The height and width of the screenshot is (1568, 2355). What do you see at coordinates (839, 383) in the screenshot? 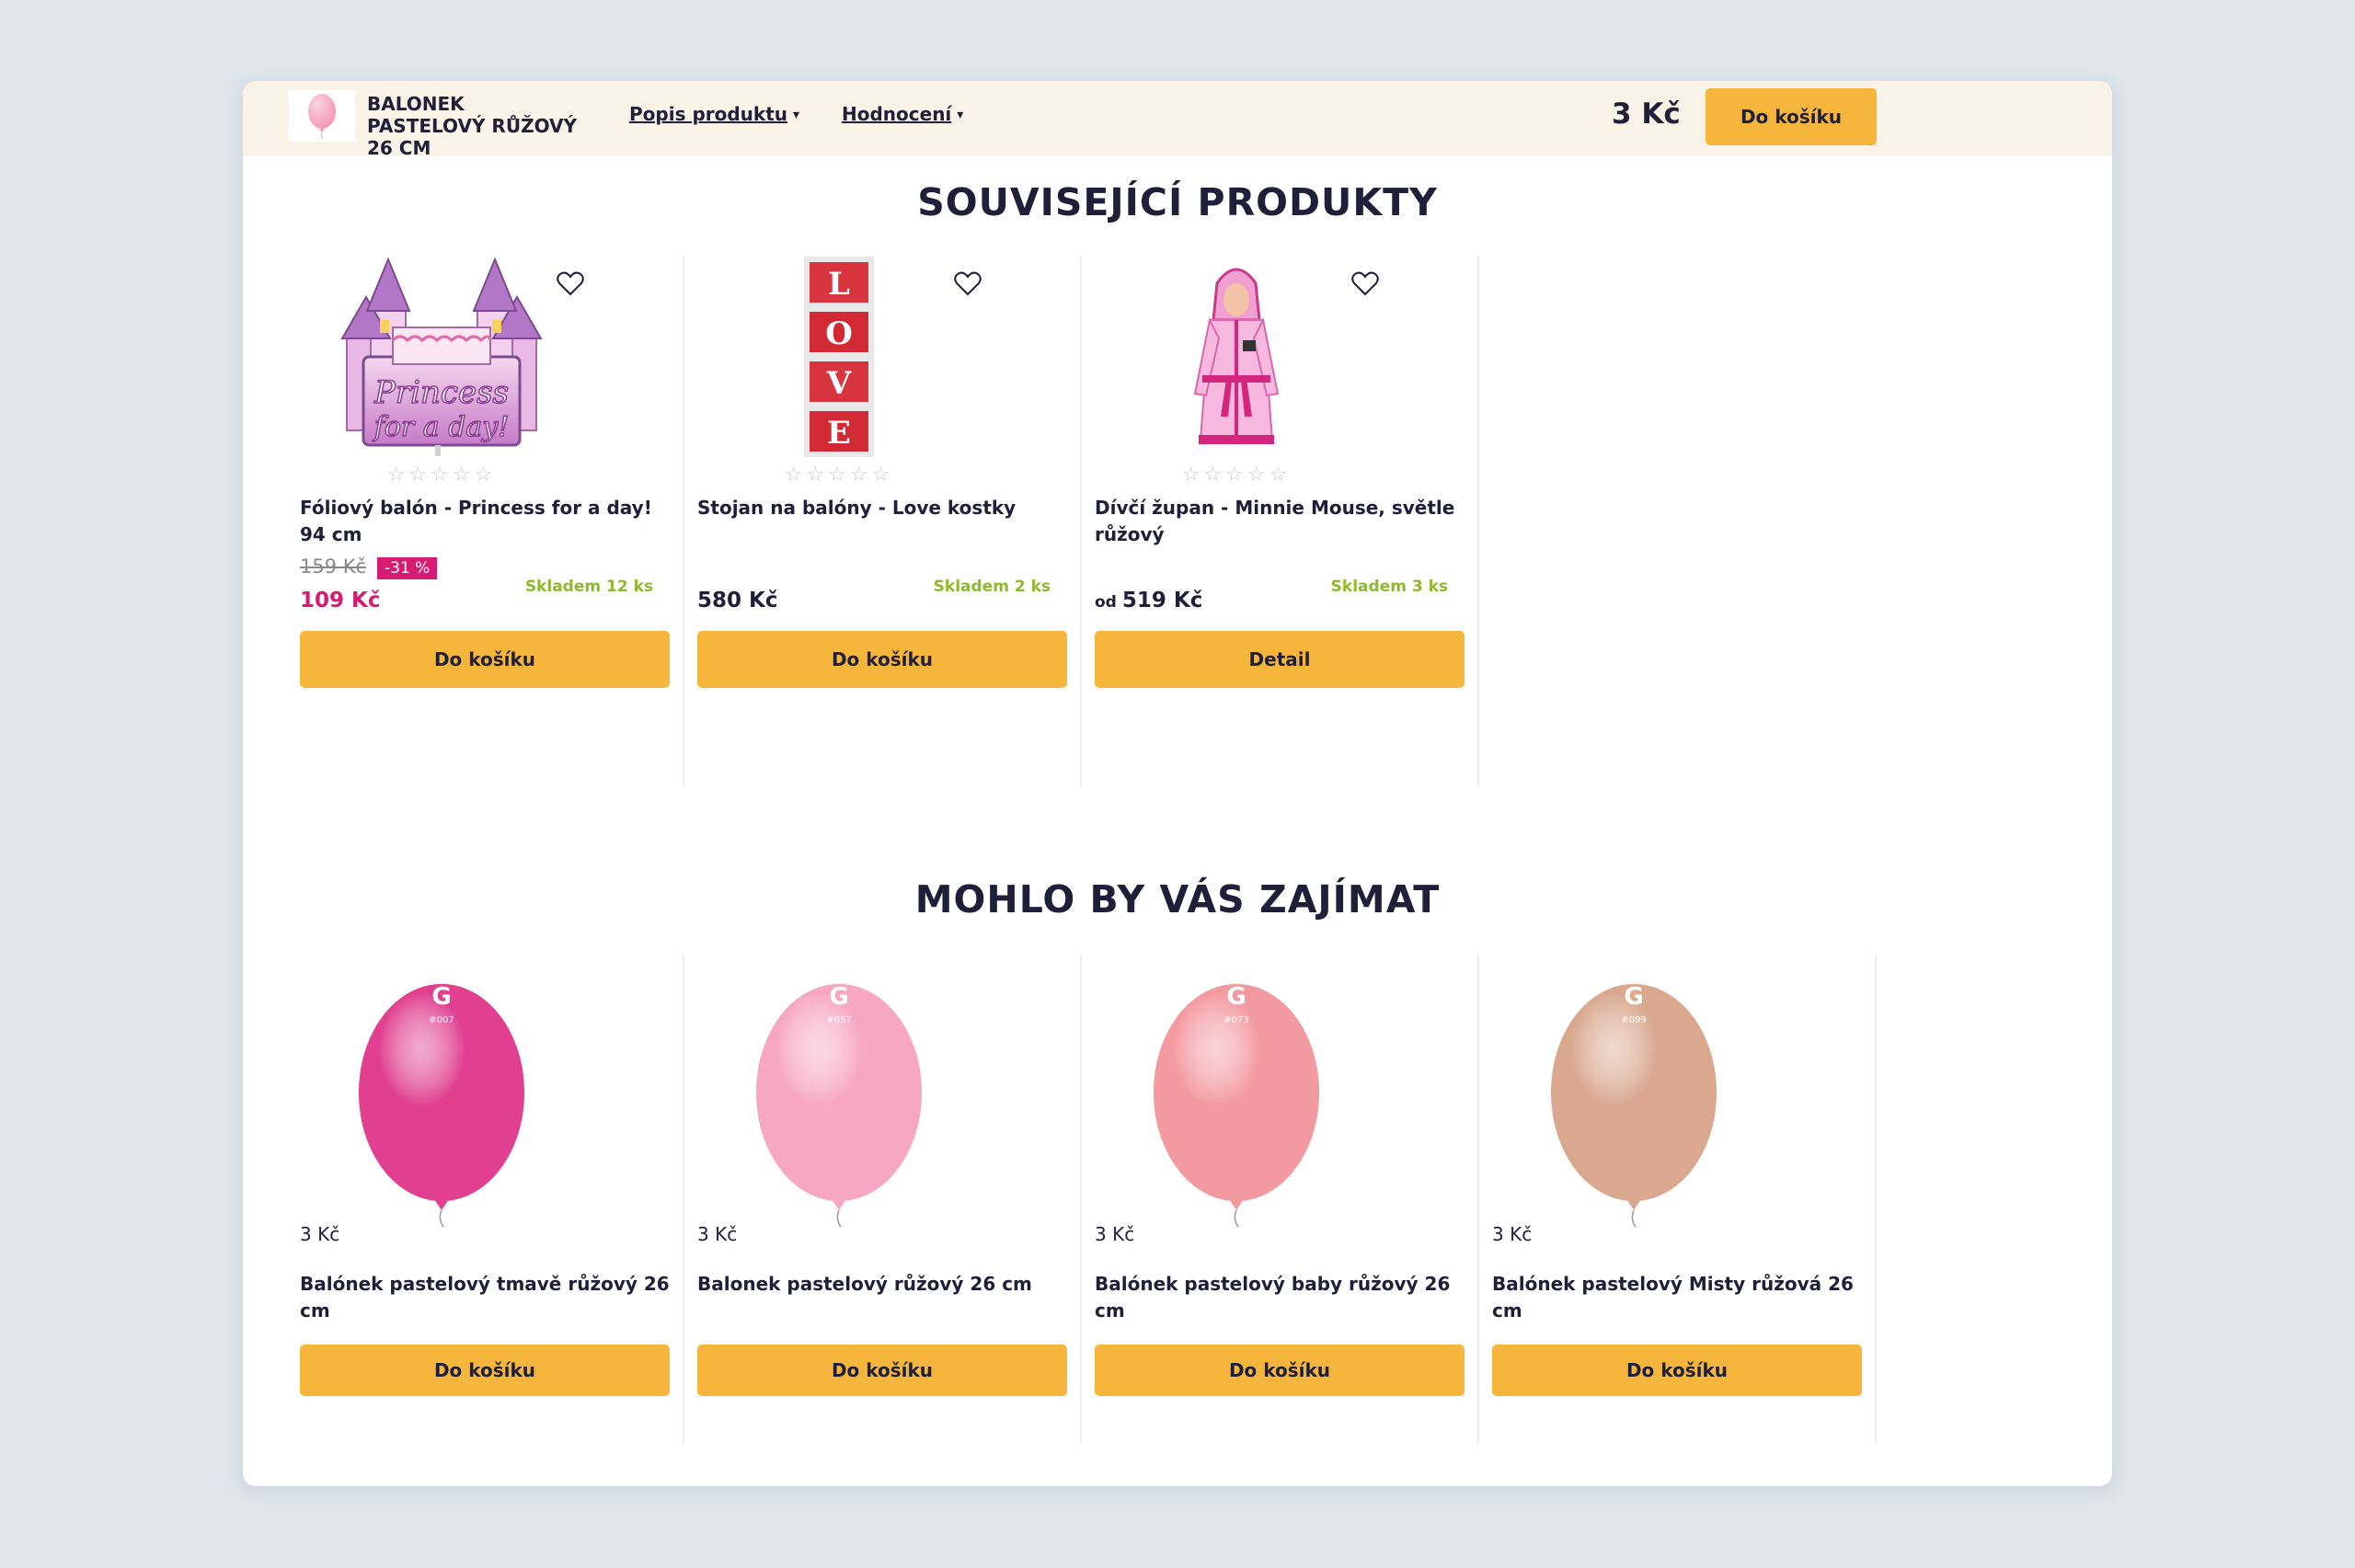
I see `block-letter: V` at bounding box center [839, 383].